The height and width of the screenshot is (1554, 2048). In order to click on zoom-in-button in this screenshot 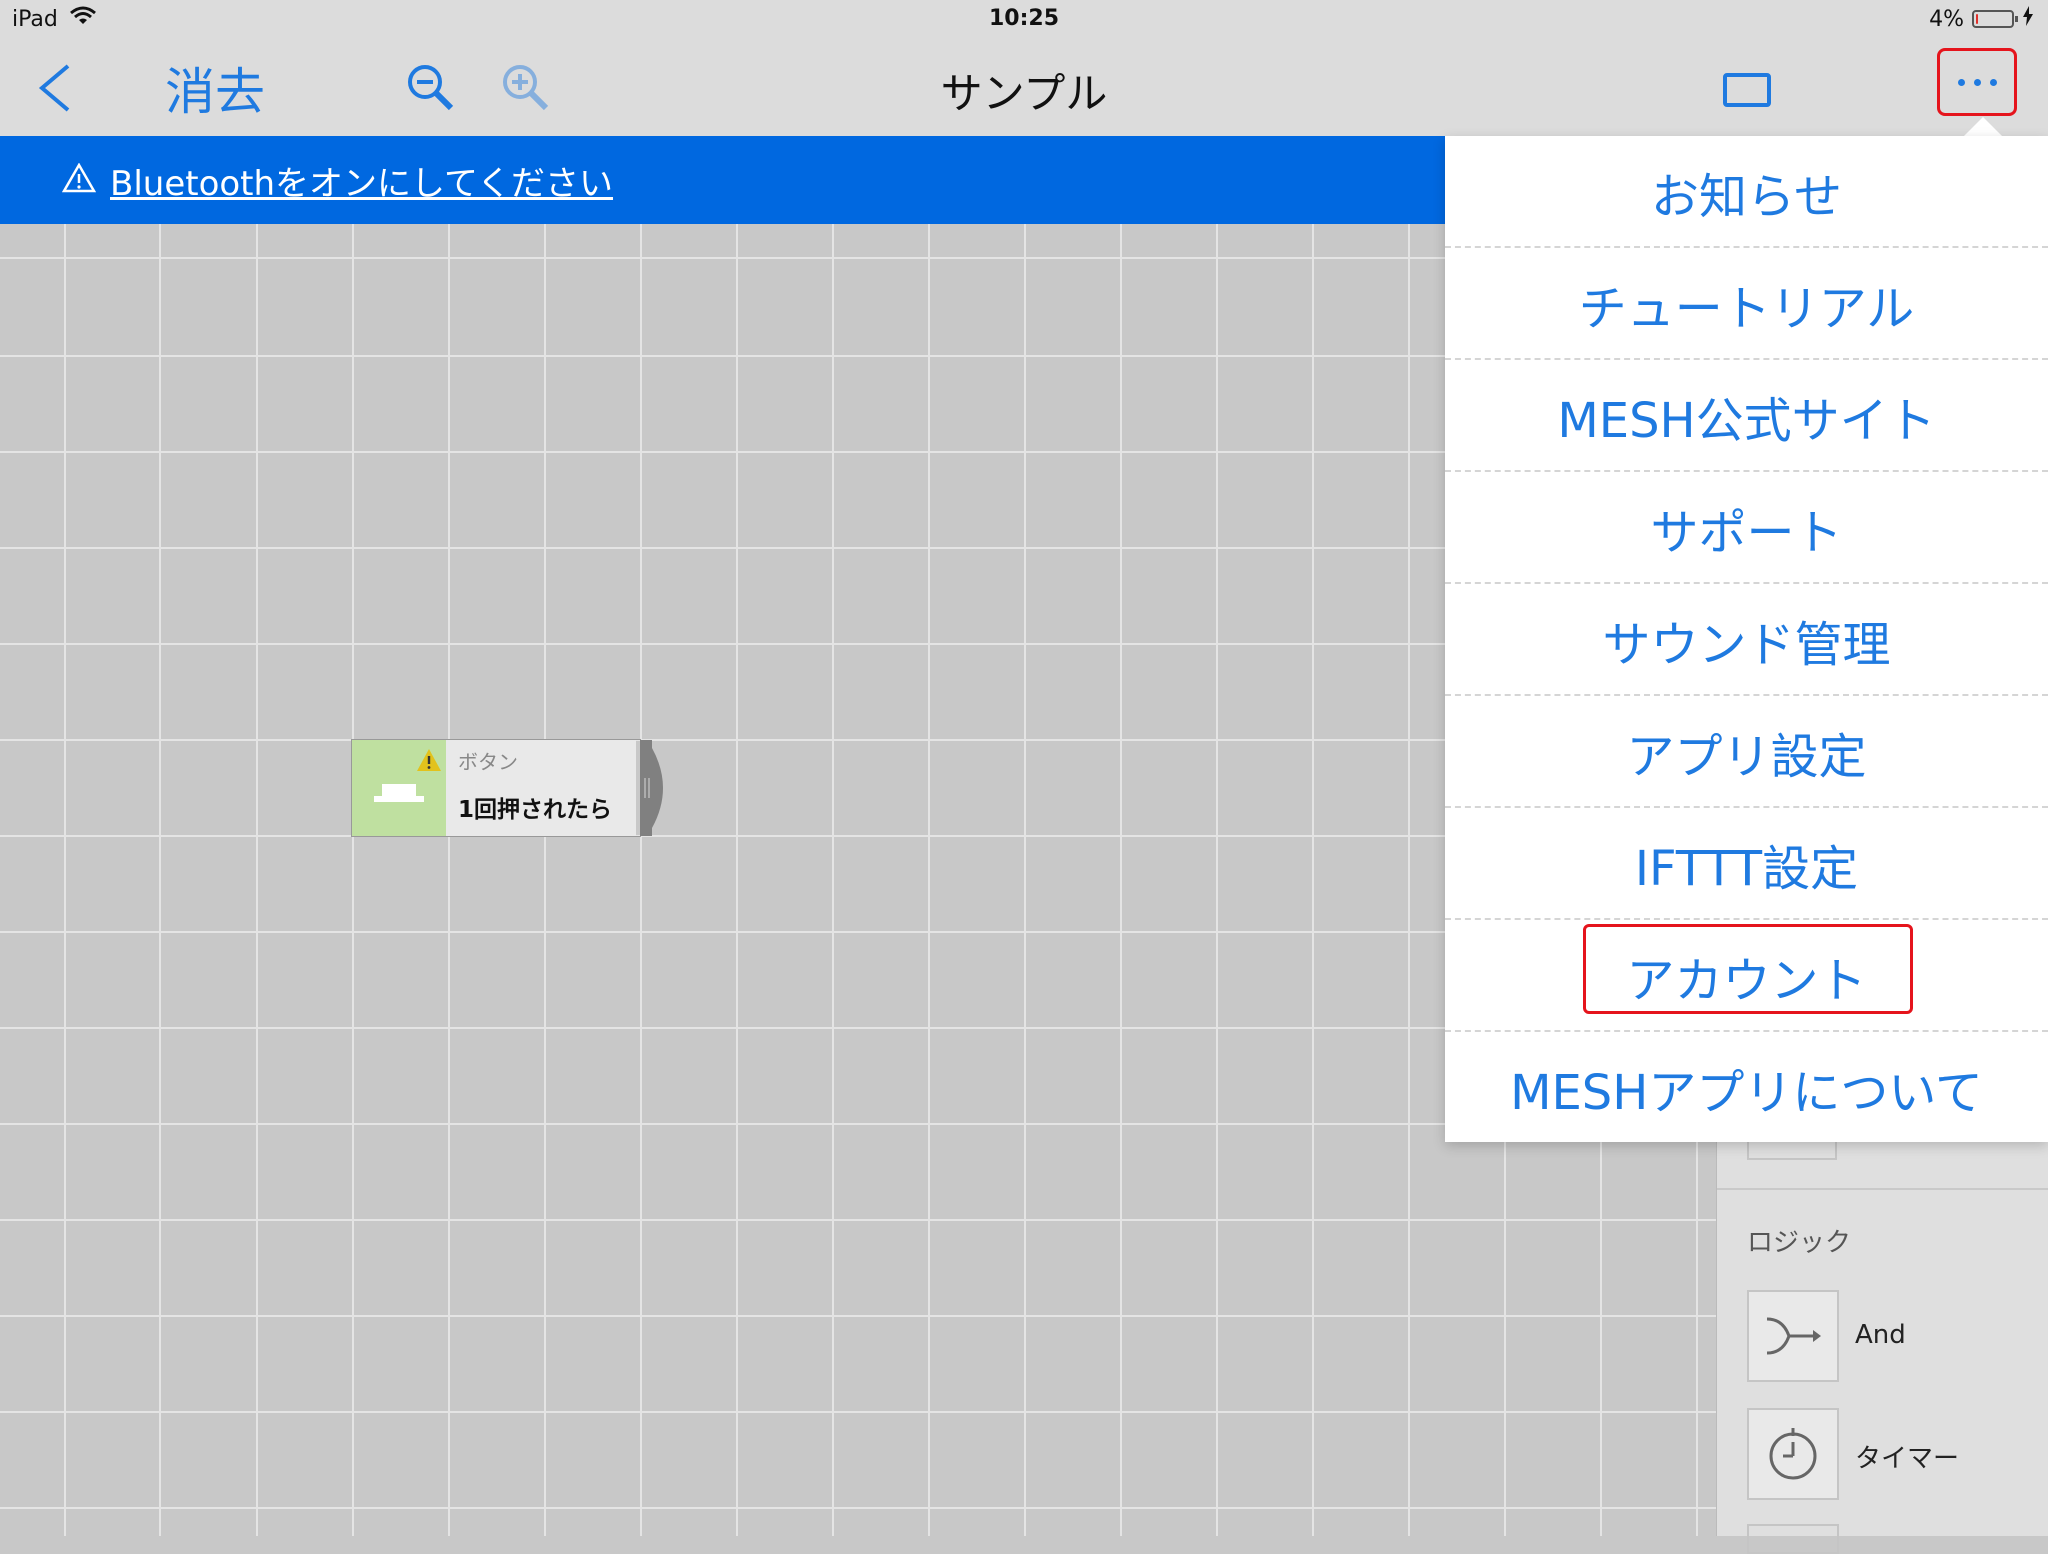, I will do `click(525, 87)`.